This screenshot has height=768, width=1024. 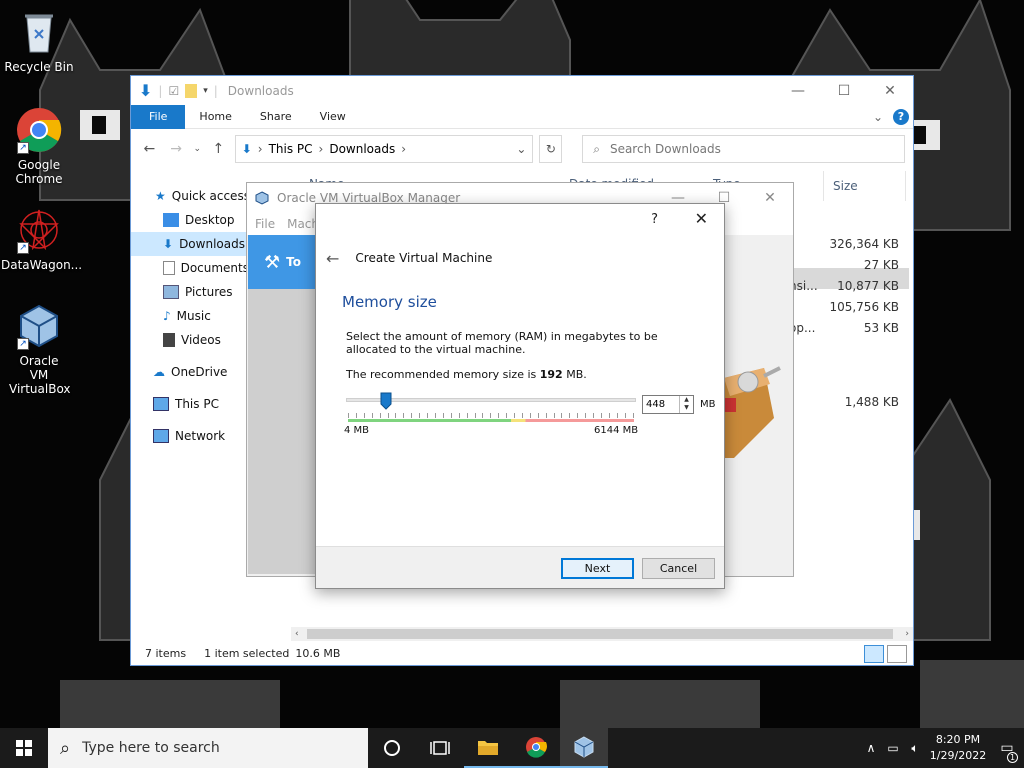 What do you see at coordinates (521, 149) in the screenshot?
I see `address-dropdown-icon: ⌄` at bounding box center [521, 149].